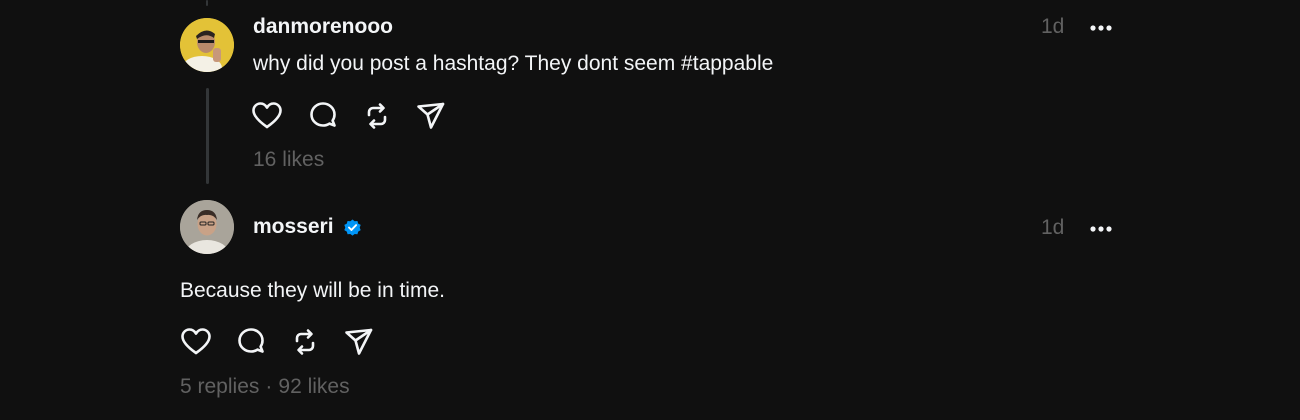 This screenshot has height=420, width=1300. I want to click on likes-count: 92 likes, so click(313, 386).